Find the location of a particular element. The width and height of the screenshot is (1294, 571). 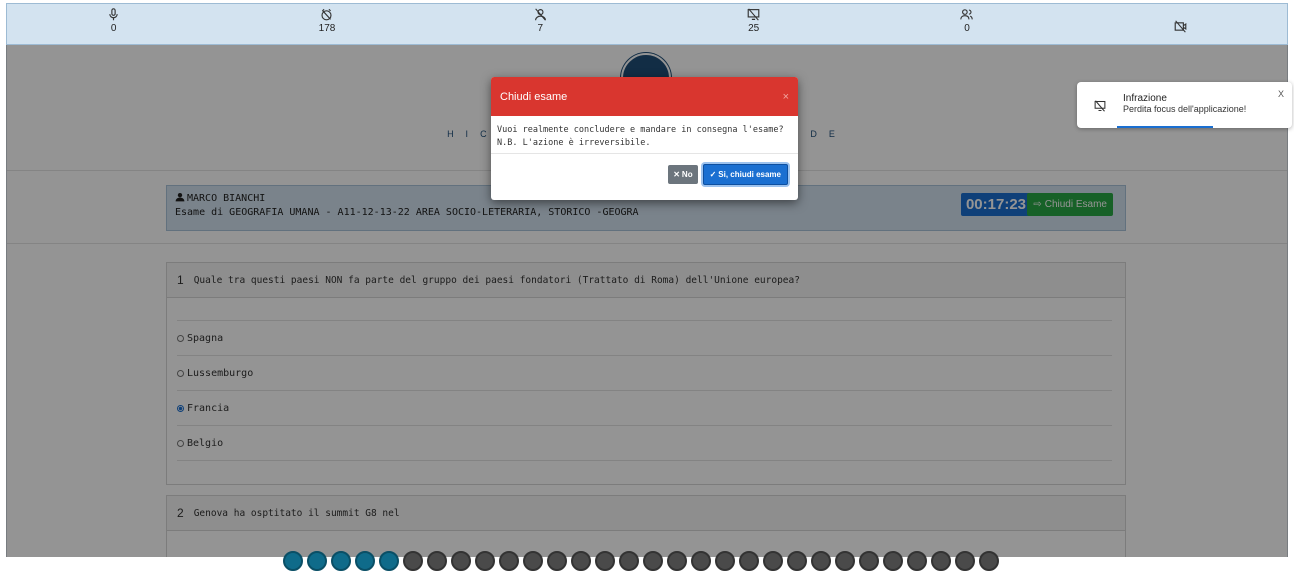

stat-value: 25 is located at coordinates (754, 28).